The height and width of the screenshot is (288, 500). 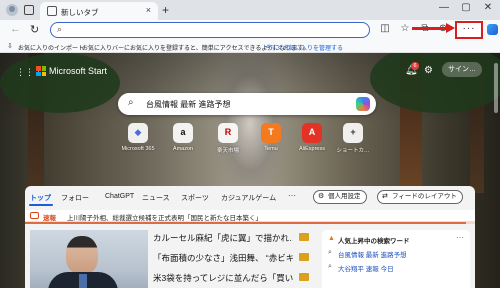 What do you see at coordinates (40, 198) in the screenshot?
I see `tab-top: トップ` at bounding box center [40, 198].